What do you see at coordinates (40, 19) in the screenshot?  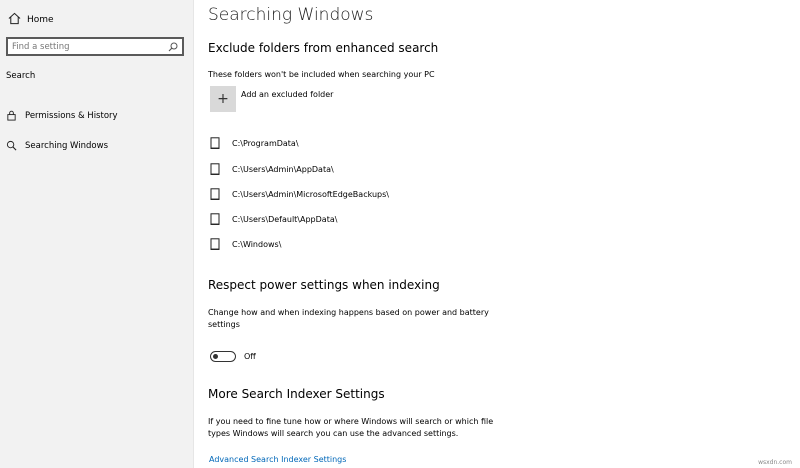 I see `home-label: Home` at bounding box center [40, 19].